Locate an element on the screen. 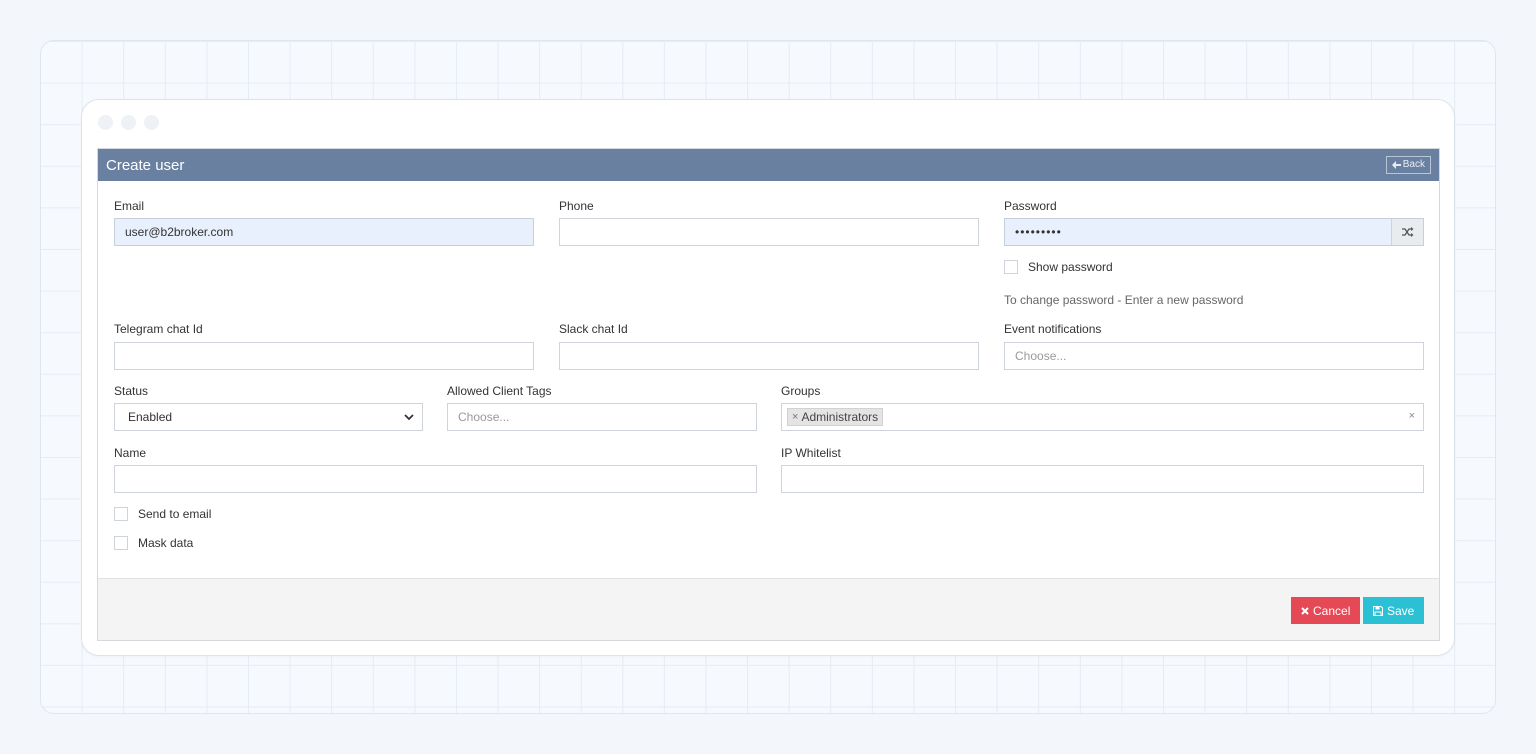 This screenshot has width=1536, height=754. email-field: user@b2broker.com is located at coordinates (324, 232).